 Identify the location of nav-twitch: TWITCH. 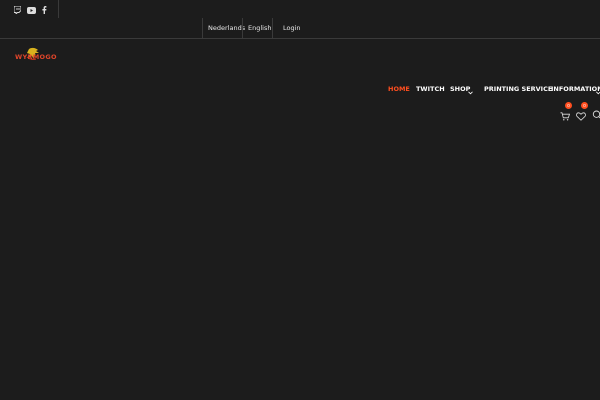
(430, 89).